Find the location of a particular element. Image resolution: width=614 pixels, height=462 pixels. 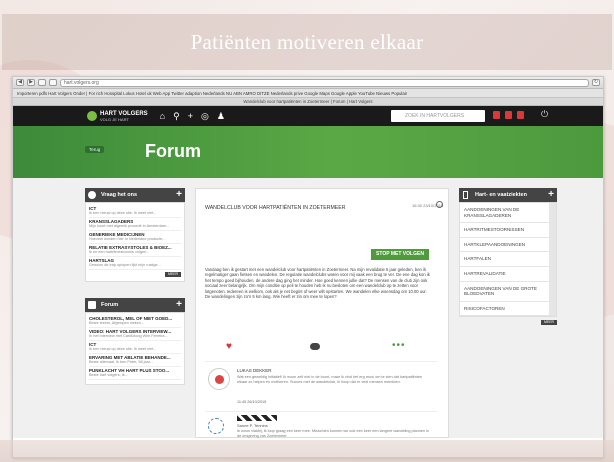

list-item: HARTKLEPAANDOENINGEN is located at coordinates (508, 245).